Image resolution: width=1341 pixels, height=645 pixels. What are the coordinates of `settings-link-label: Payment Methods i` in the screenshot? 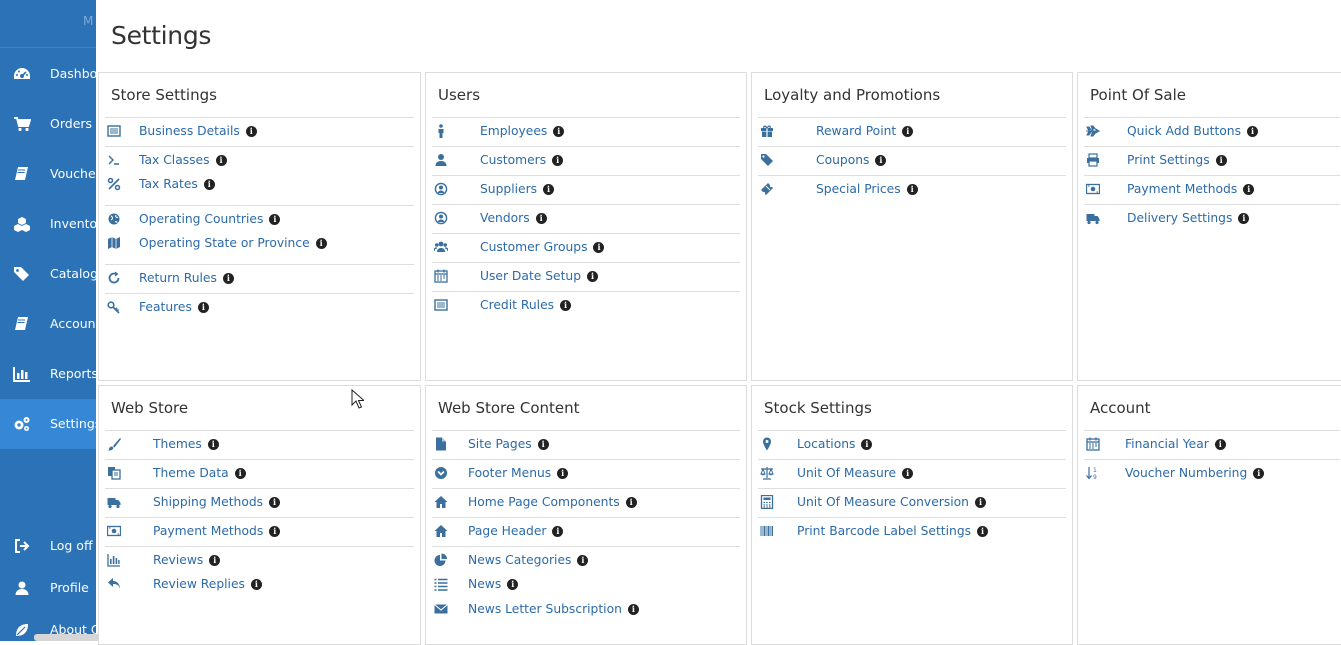 It's located at (1191, 189).